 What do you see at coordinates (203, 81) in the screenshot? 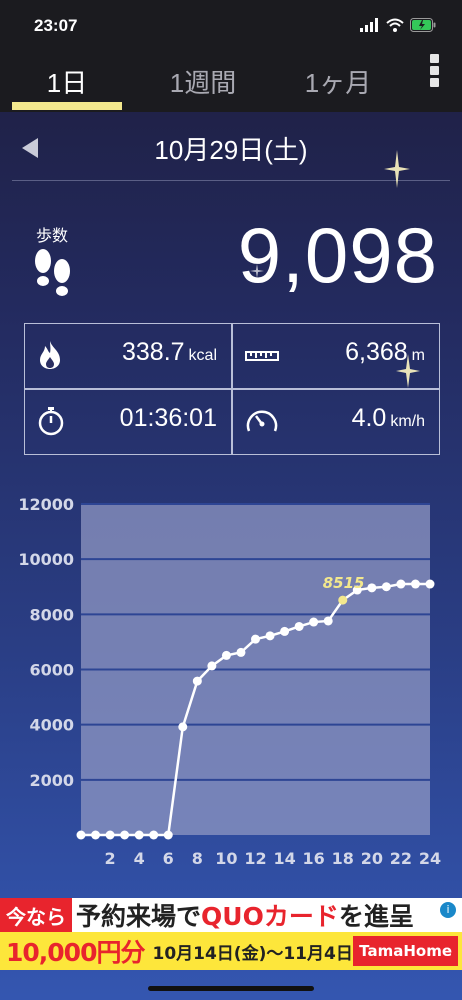
I see `tab-week: 1週間` at bounding box center [203, 81].